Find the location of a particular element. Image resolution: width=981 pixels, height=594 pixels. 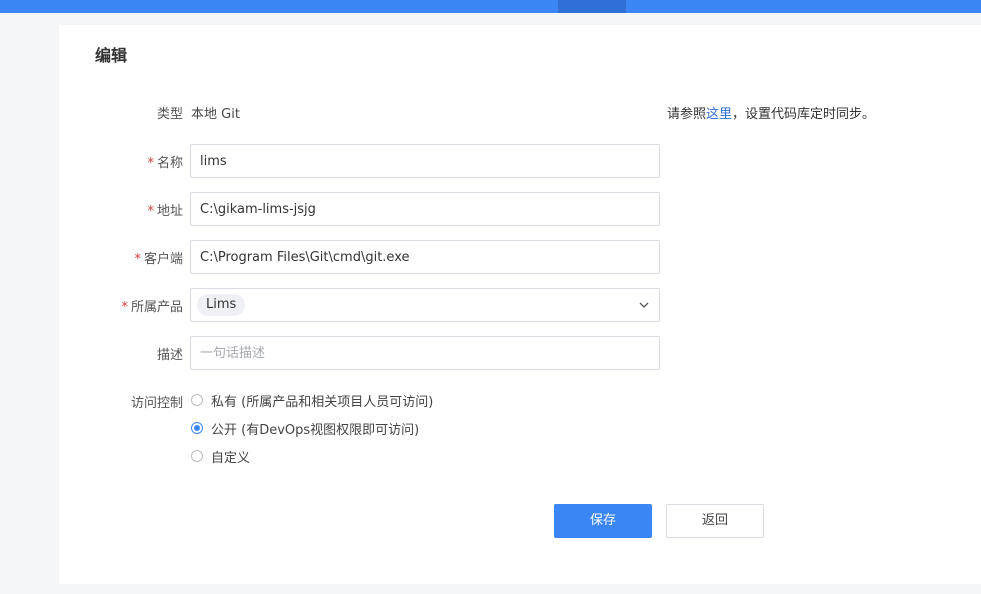

product-label: * 所属产品 is located at coordinates (152, 305).